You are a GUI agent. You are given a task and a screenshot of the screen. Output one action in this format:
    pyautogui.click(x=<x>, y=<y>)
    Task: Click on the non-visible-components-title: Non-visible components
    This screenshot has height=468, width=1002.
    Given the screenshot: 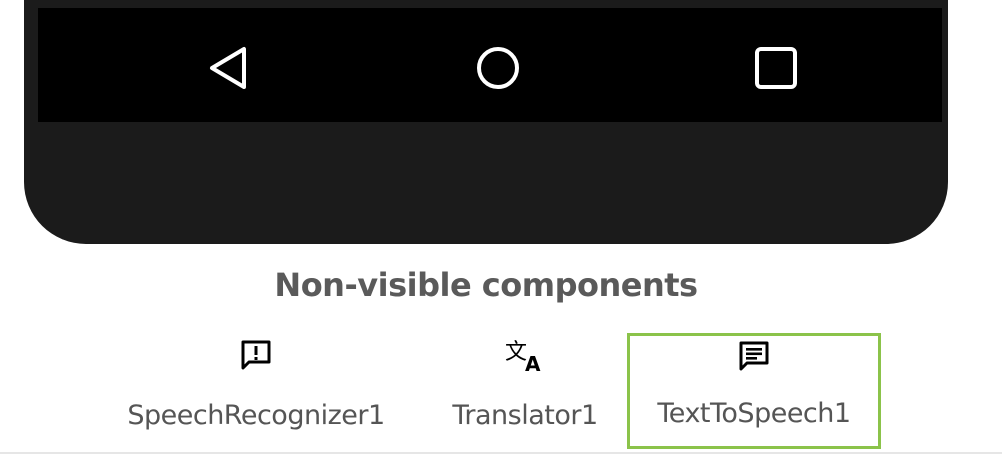 What is the action you would take?
    pyautogui.click(x=486, y=285)
    